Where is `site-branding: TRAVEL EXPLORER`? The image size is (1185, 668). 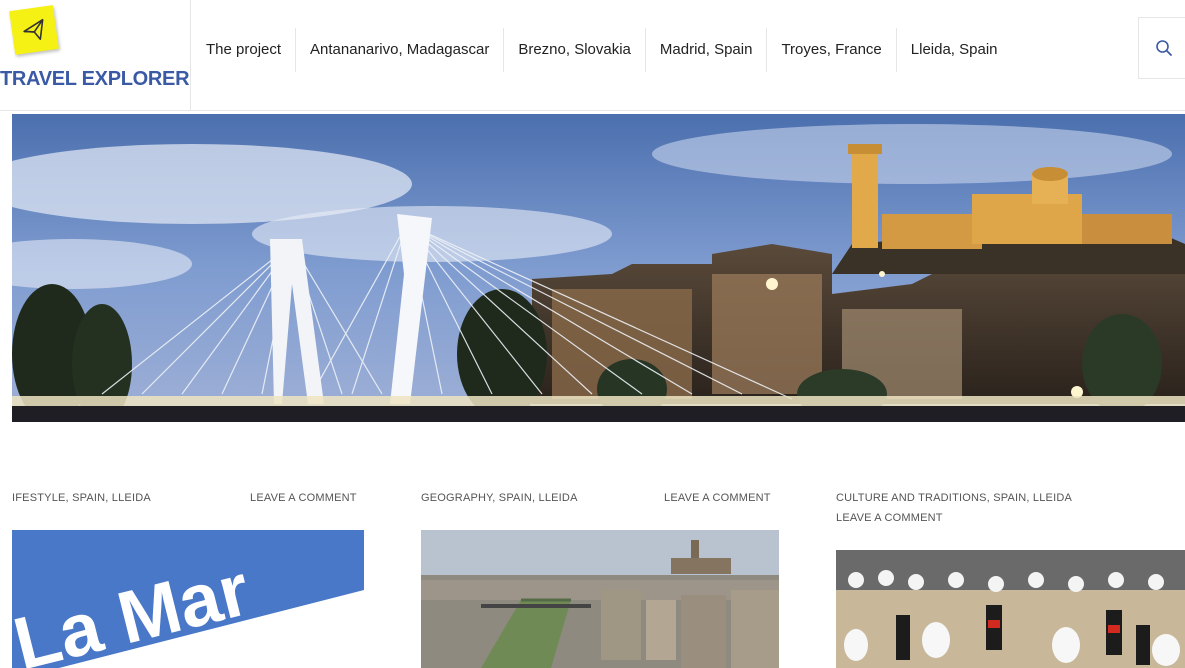 site-branding: TRAVEL EXPLORER is located at coordinates (95, 55).